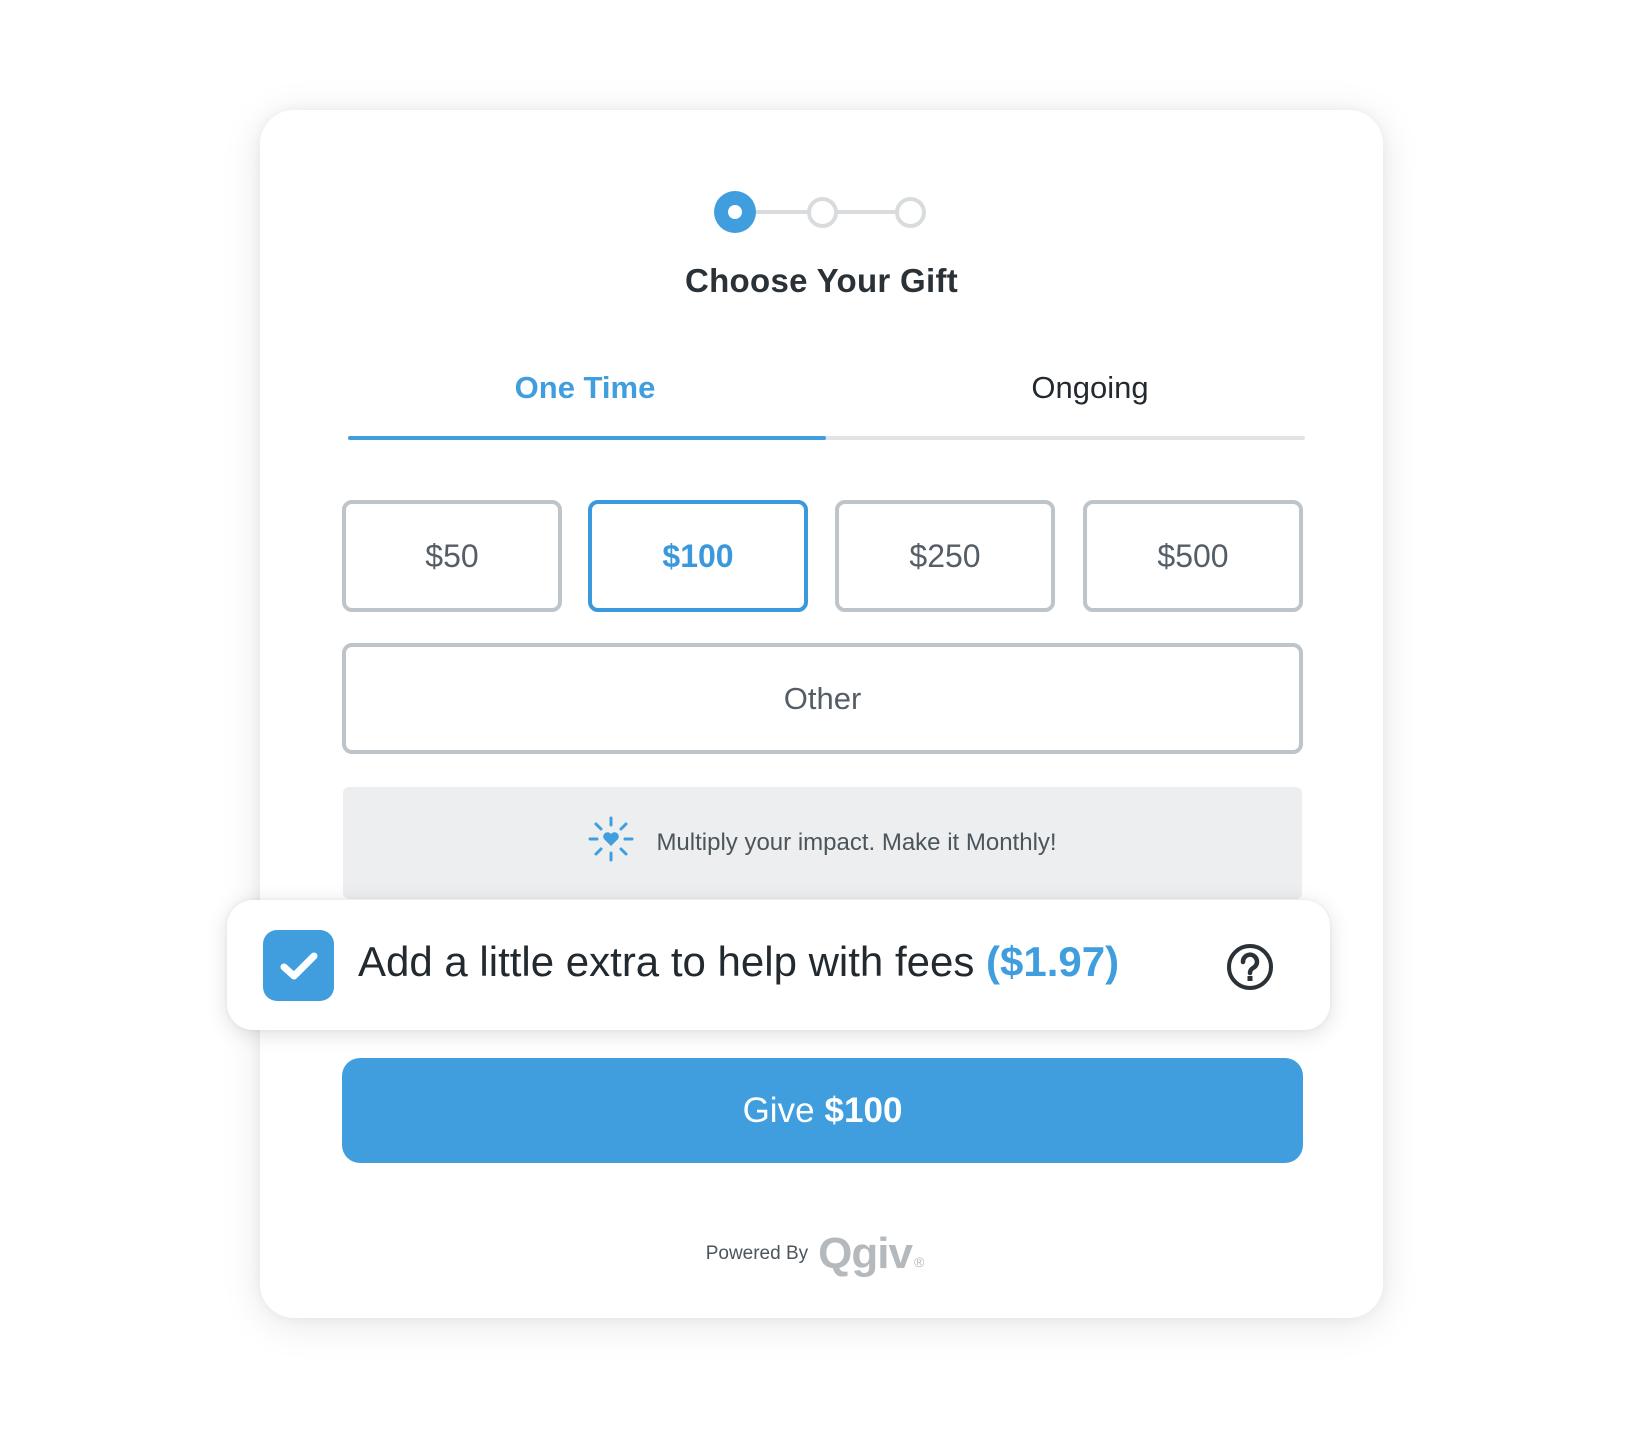  Describe the element at coordinates (452, 556) in the screenshot. I see `amount-option-50: $50` at that location.